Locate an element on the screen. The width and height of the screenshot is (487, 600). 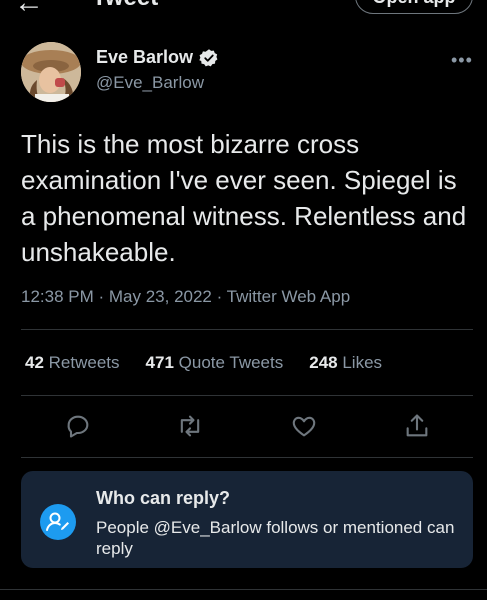
quote-tweets-label: Quote Tweets is located at coordinates (231, 362).